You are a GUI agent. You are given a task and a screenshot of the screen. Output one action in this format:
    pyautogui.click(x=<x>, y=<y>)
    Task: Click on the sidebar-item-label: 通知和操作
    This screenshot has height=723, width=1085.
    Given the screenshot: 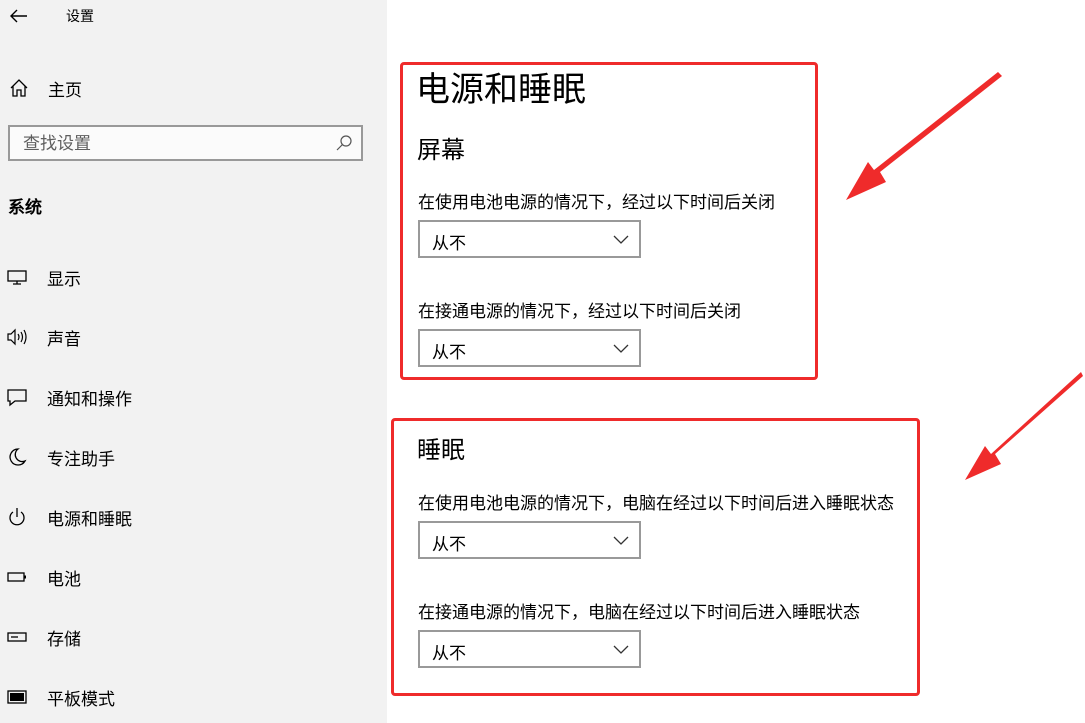 What is the action you would take?
    pyautogui.click(x=89, y=400)
    